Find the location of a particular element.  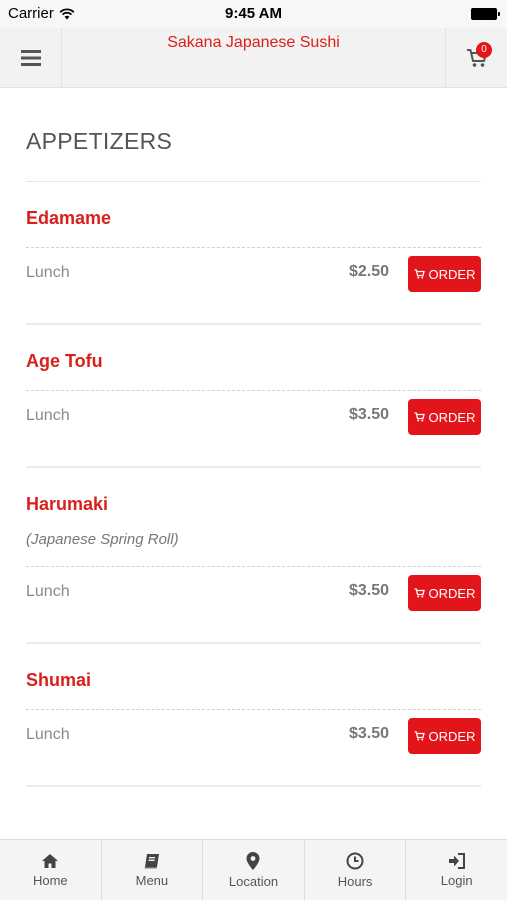

menu-item: Age Tofu Lunch $3.50 ORDER is located at coordinates (253, 396).